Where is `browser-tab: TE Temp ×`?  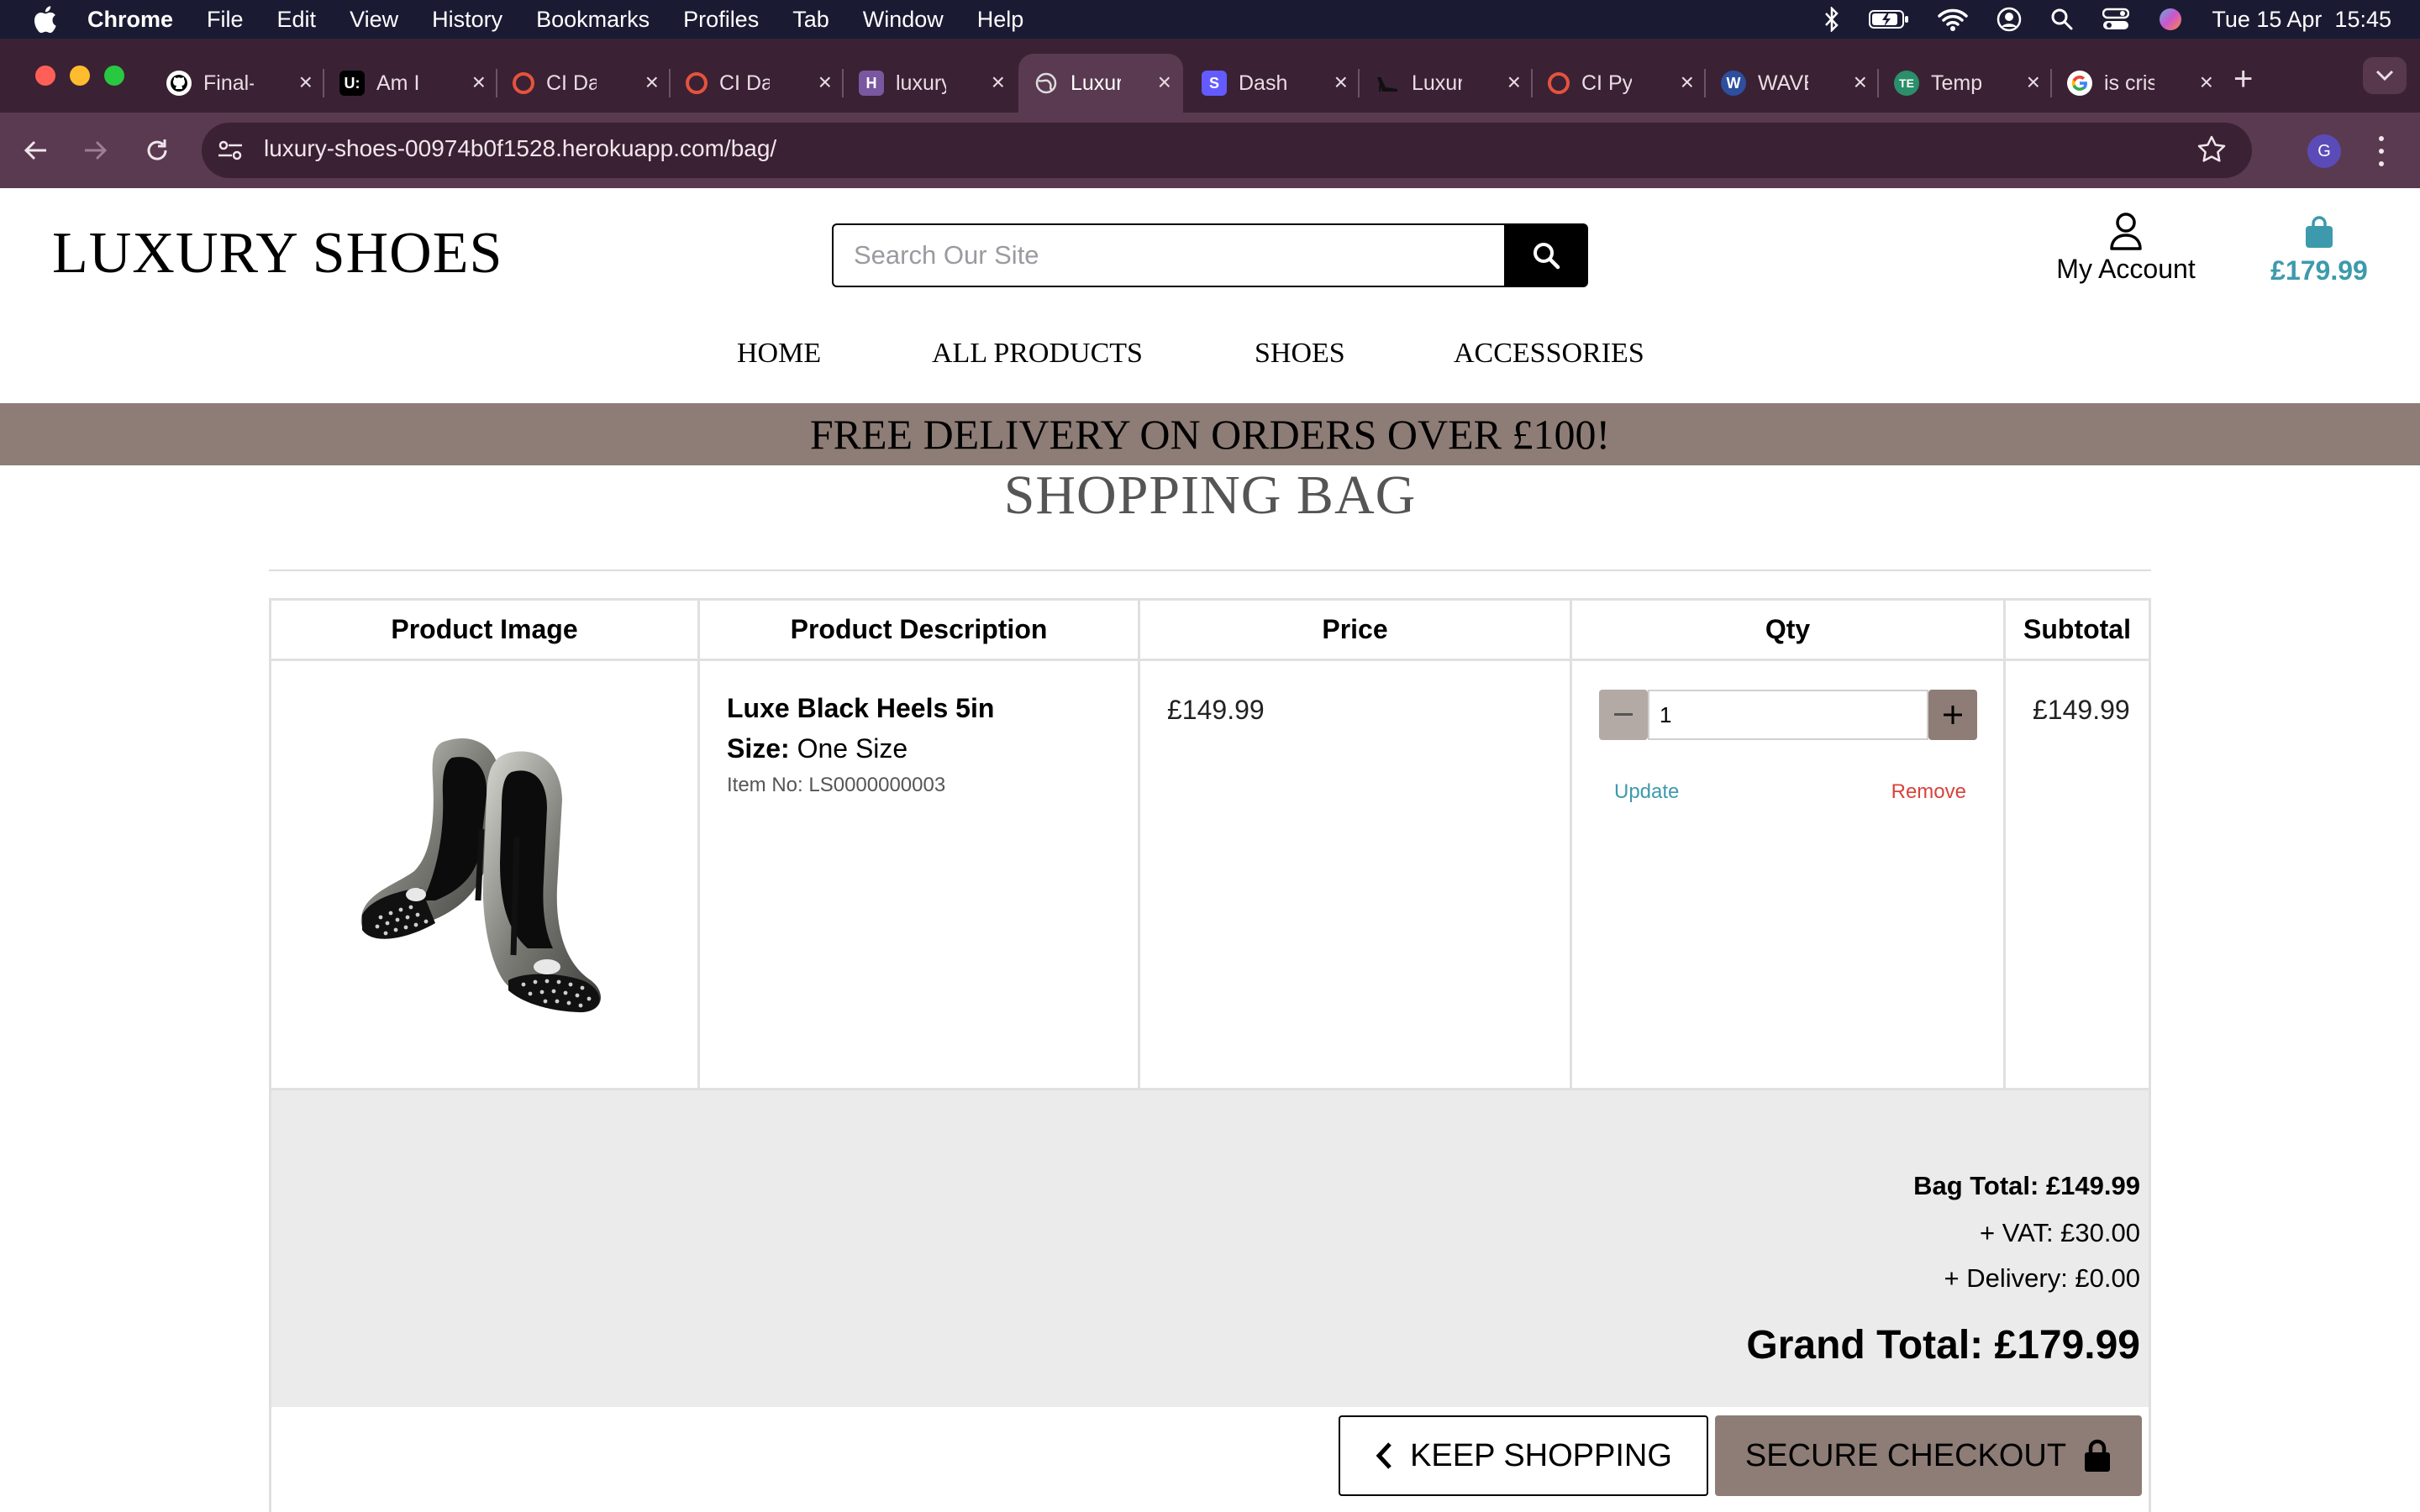
browser-tab: TE Temp × is located at coordinates (1966, 83).